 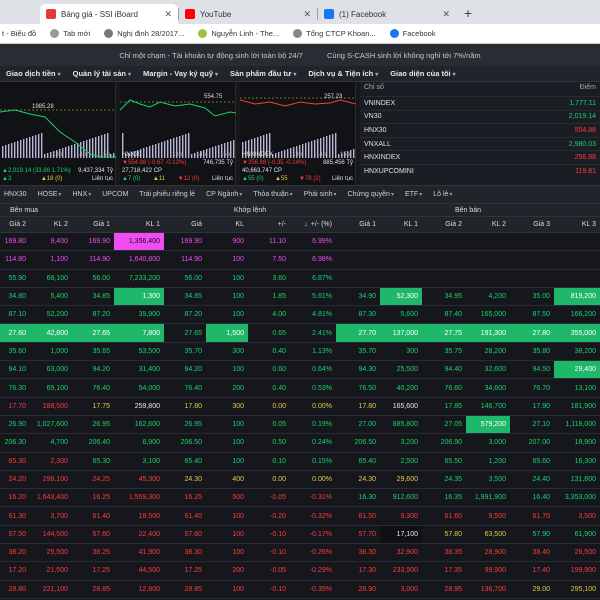 What do you see at coordinates (488, 424) in the screenshot?
I see `table-cell: 579,200` at bounding box center [488, 424].